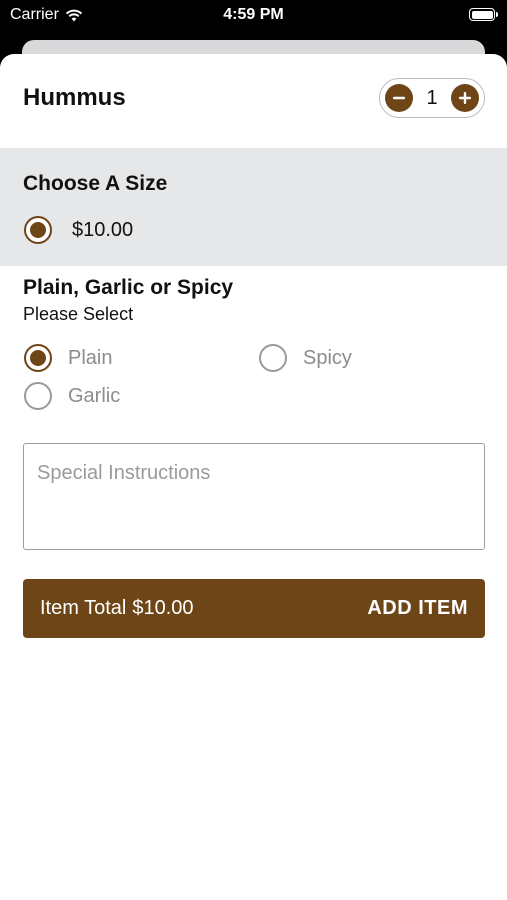 This screenshot has height=900, width=507. What do you see at coordinates (103, 229) in the screenshot?
I see `size-option-label: $10.00` at bounding box center [103, 229].